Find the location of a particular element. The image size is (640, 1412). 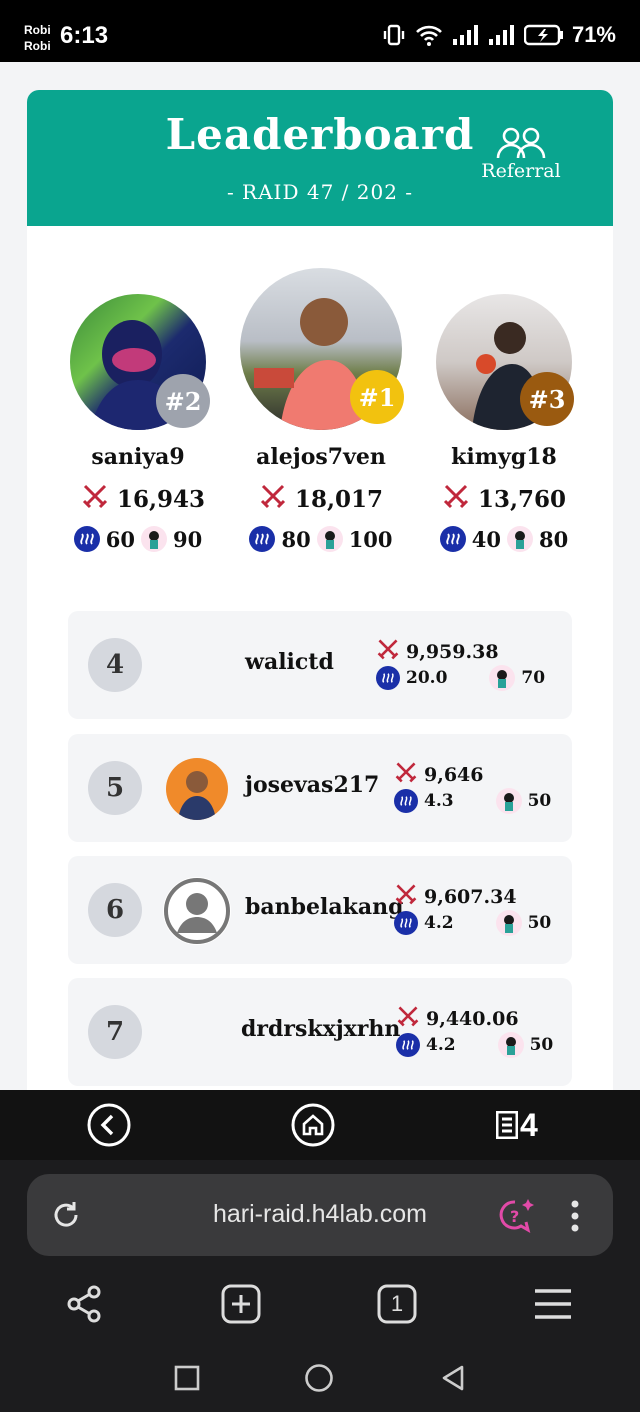

back-button is located at coordinates (109, 1125).